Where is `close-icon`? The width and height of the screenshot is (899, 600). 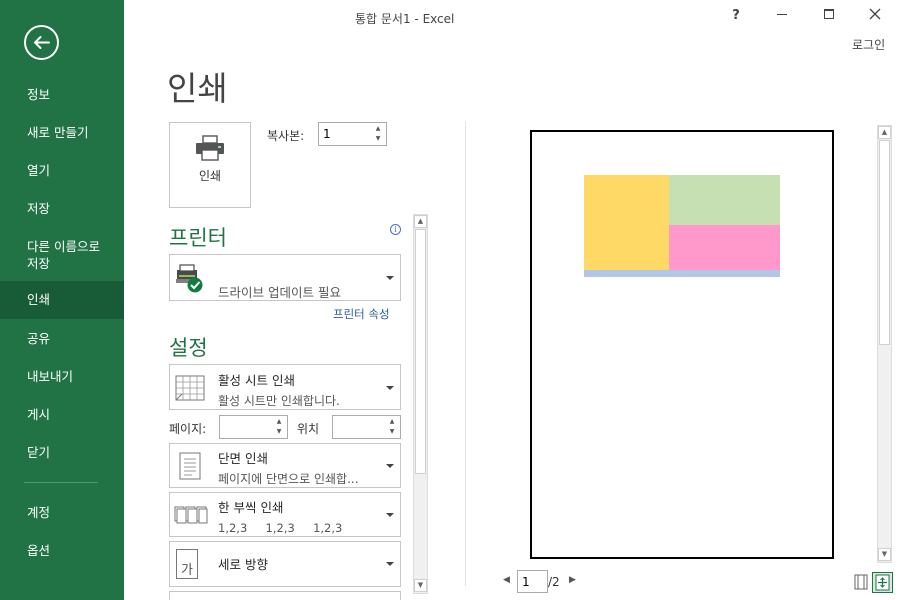 close-icon is located at coordinates (875, 14).